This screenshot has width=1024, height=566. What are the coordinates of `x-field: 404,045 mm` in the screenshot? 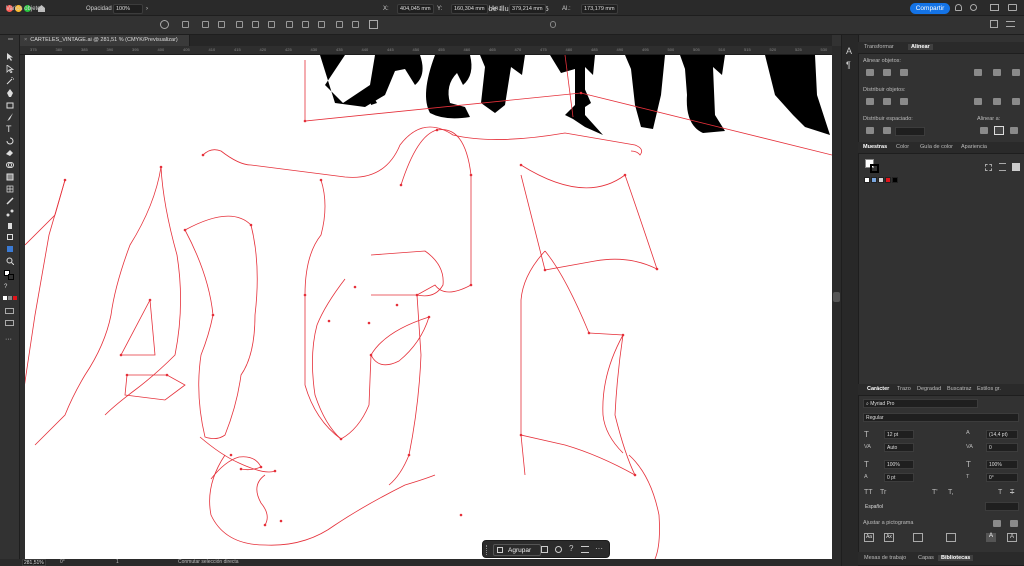 It's located at (415, 9).